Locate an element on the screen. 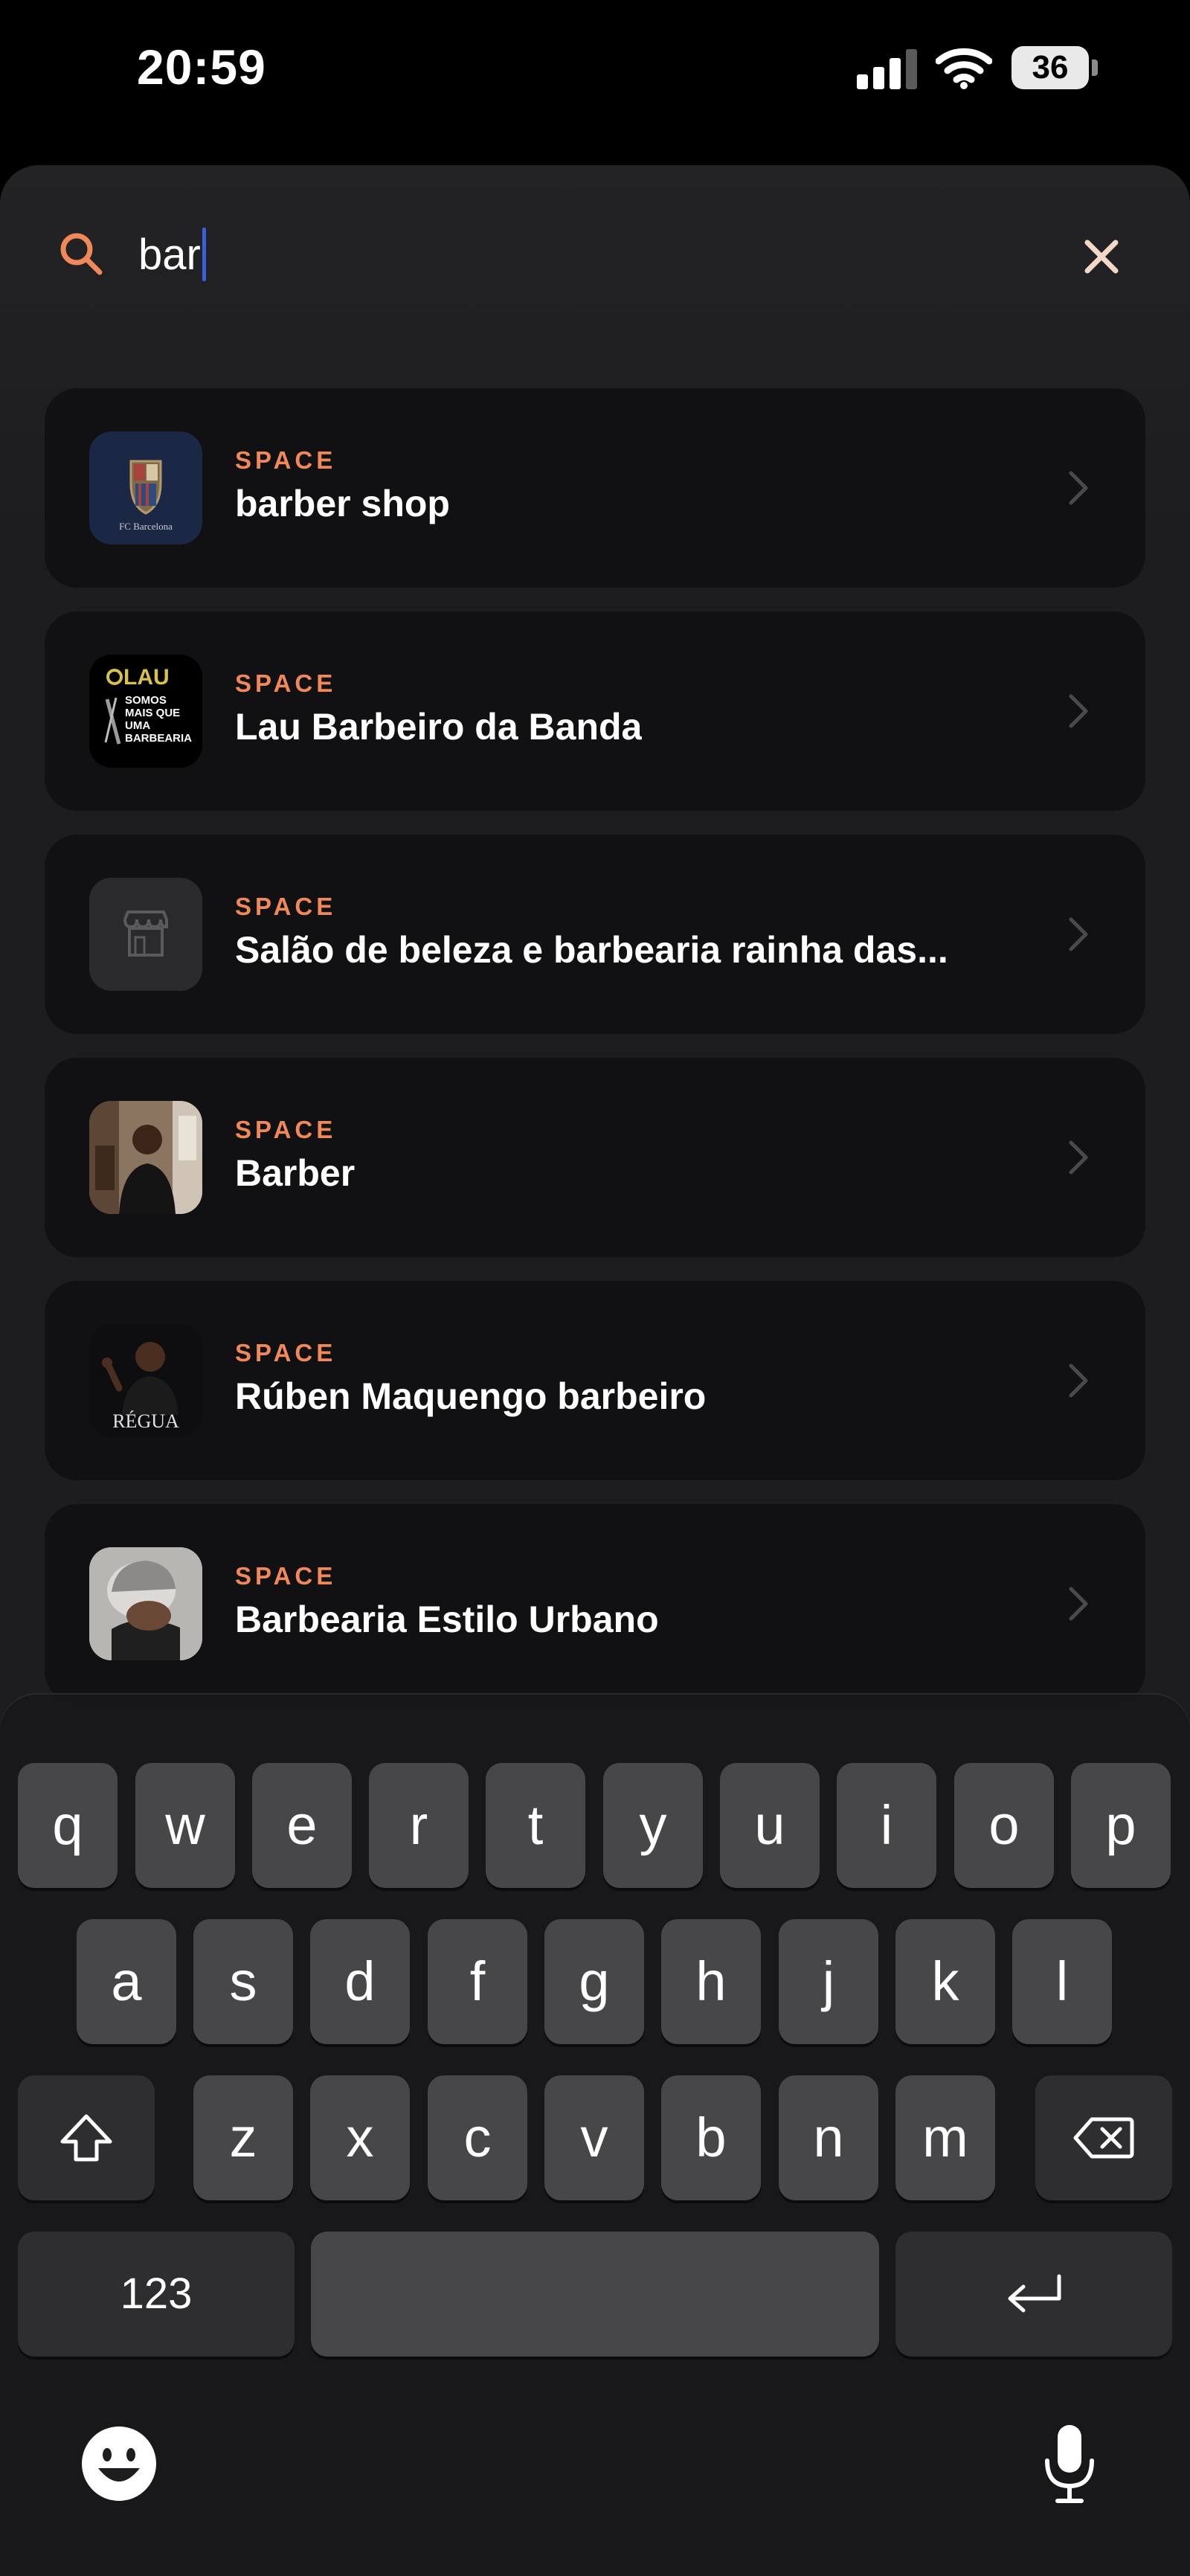  key-a: a is located at coordinates (127, 1981).